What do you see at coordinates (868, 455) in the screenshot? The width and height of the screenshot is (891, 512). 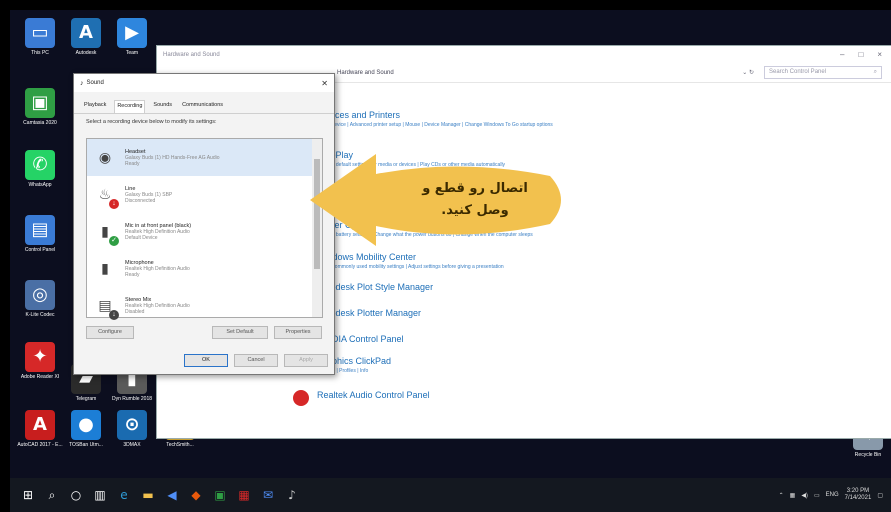 I see `desktop-shortcut-label: Recycle Bin` at bounding box center [868, 455].